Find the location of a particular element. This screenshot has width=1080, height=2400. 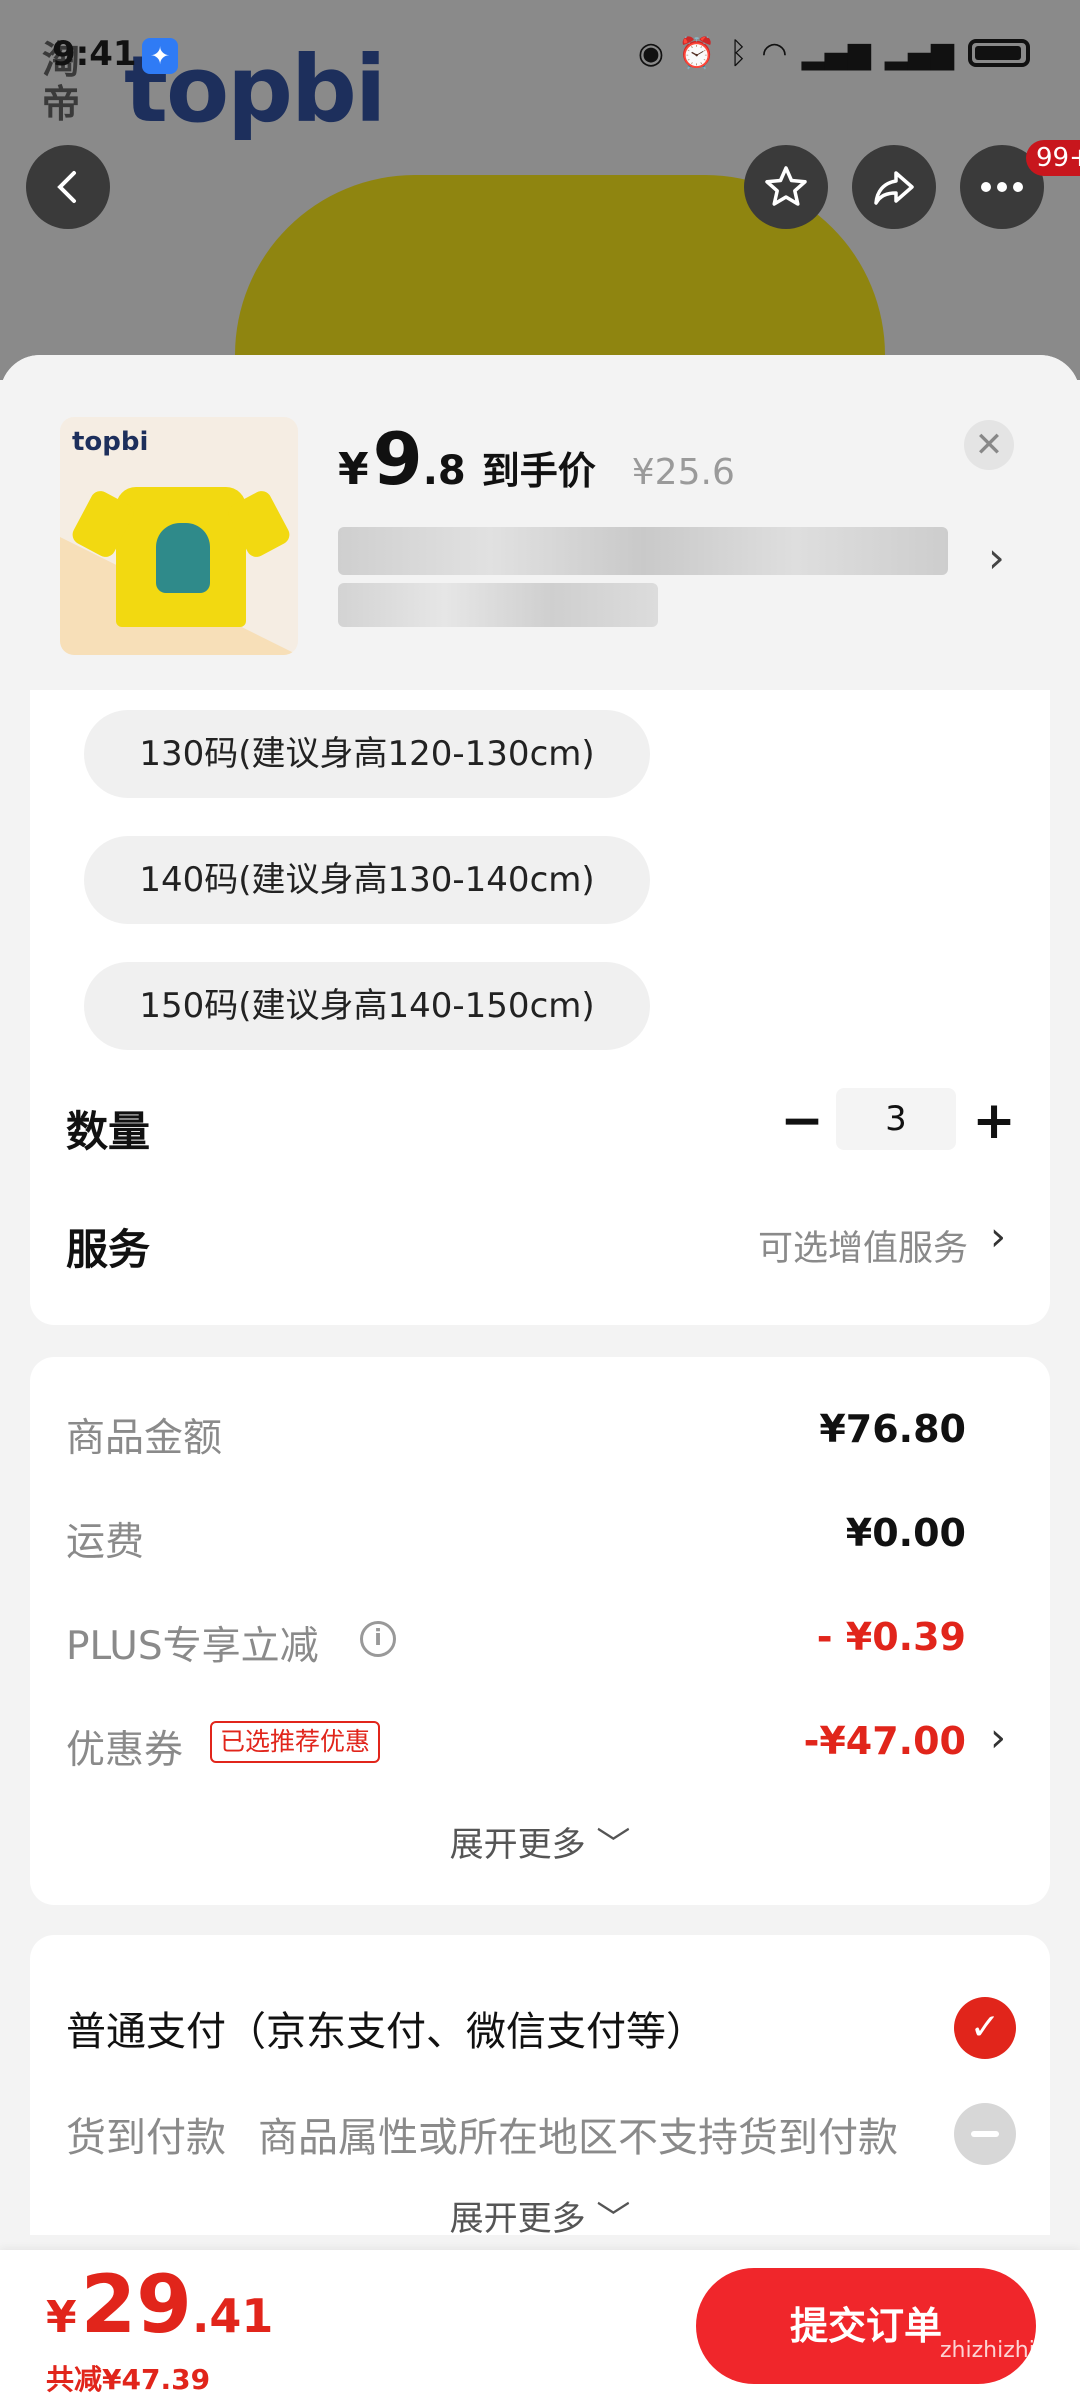

status-icons: ◉ ⏰ ᛒ ◠ ▂▄▆ ▂▄▆ is located at coordinates (833, 53).